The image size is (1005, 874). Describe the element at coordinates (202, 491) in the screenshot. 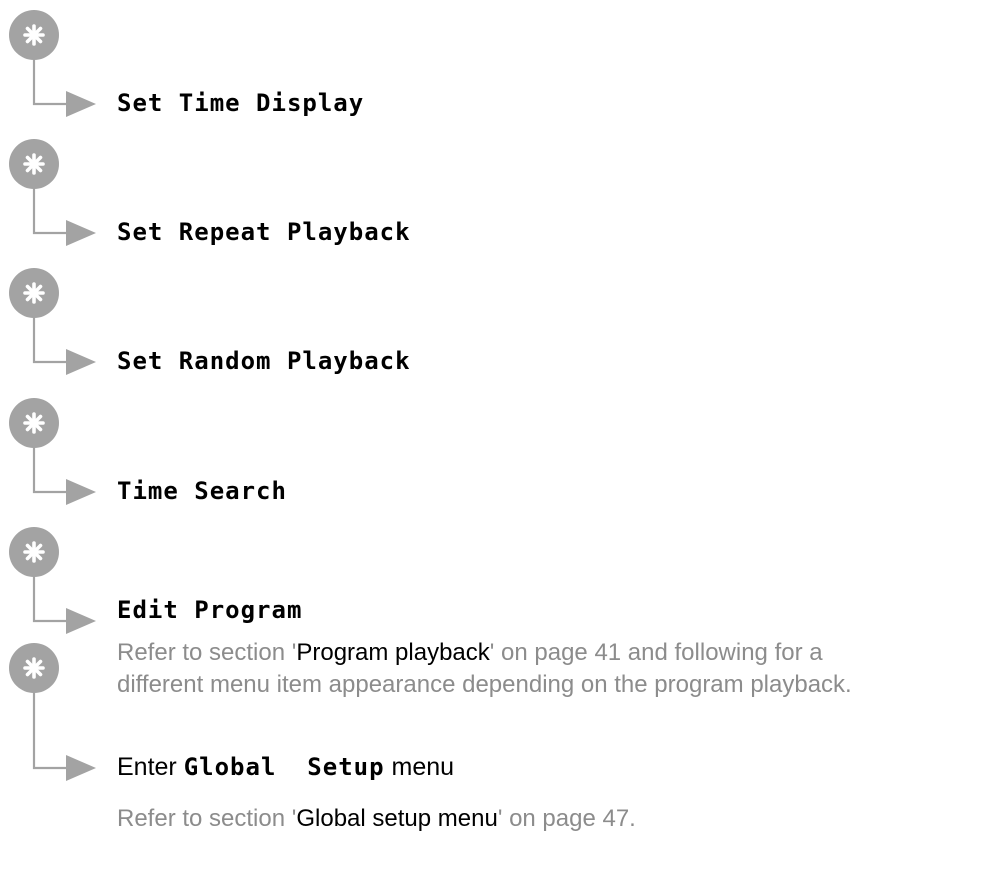

I see `menu-item-label: Time Search` at that location.